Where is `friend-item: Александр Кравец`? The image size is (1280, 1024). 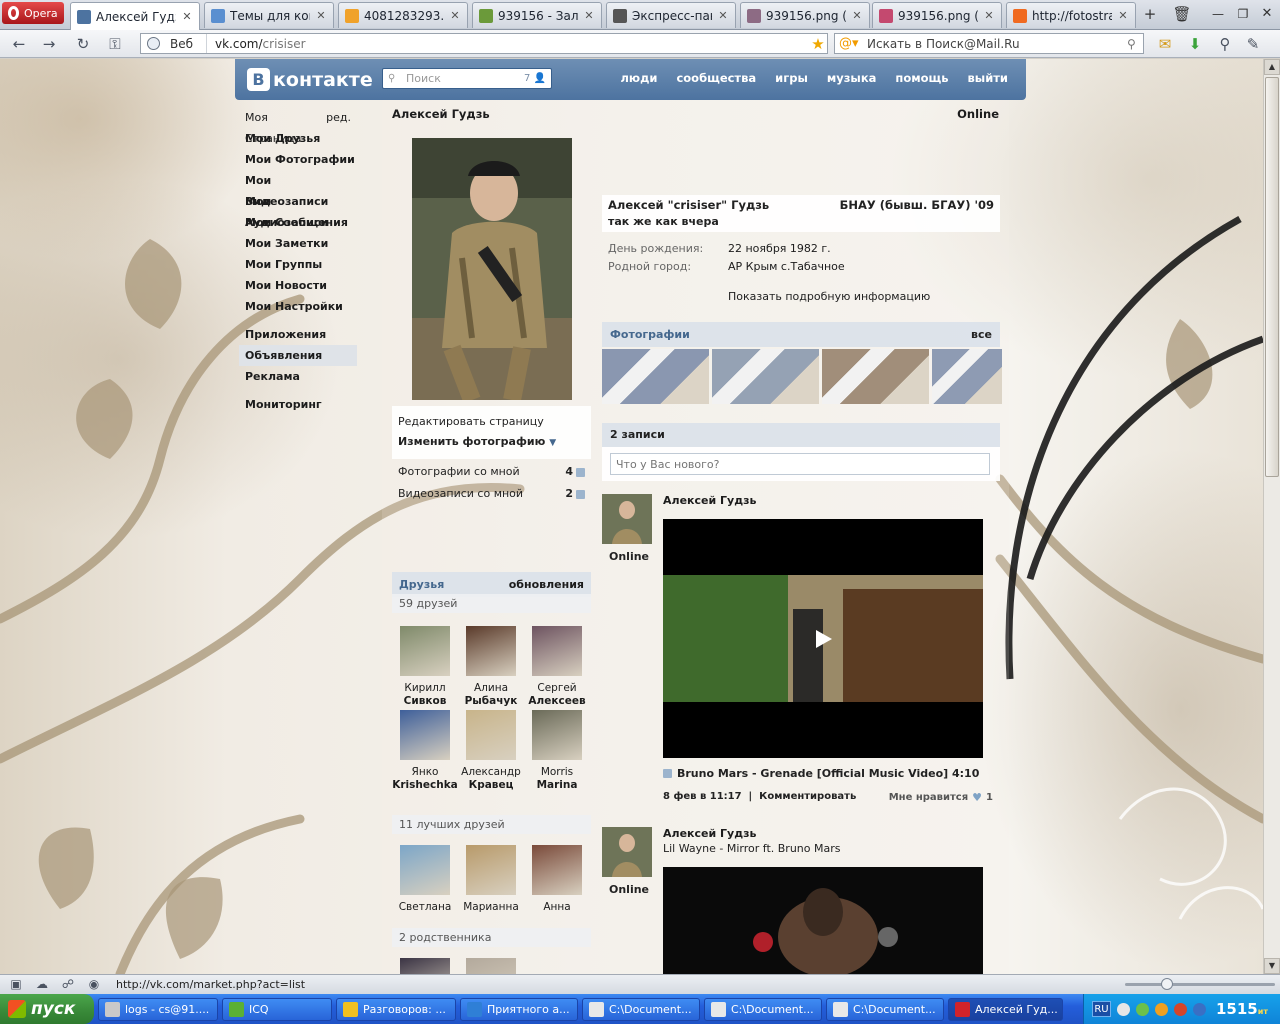
friend-item: Александр Кравец is located at coordinates (491, 751).